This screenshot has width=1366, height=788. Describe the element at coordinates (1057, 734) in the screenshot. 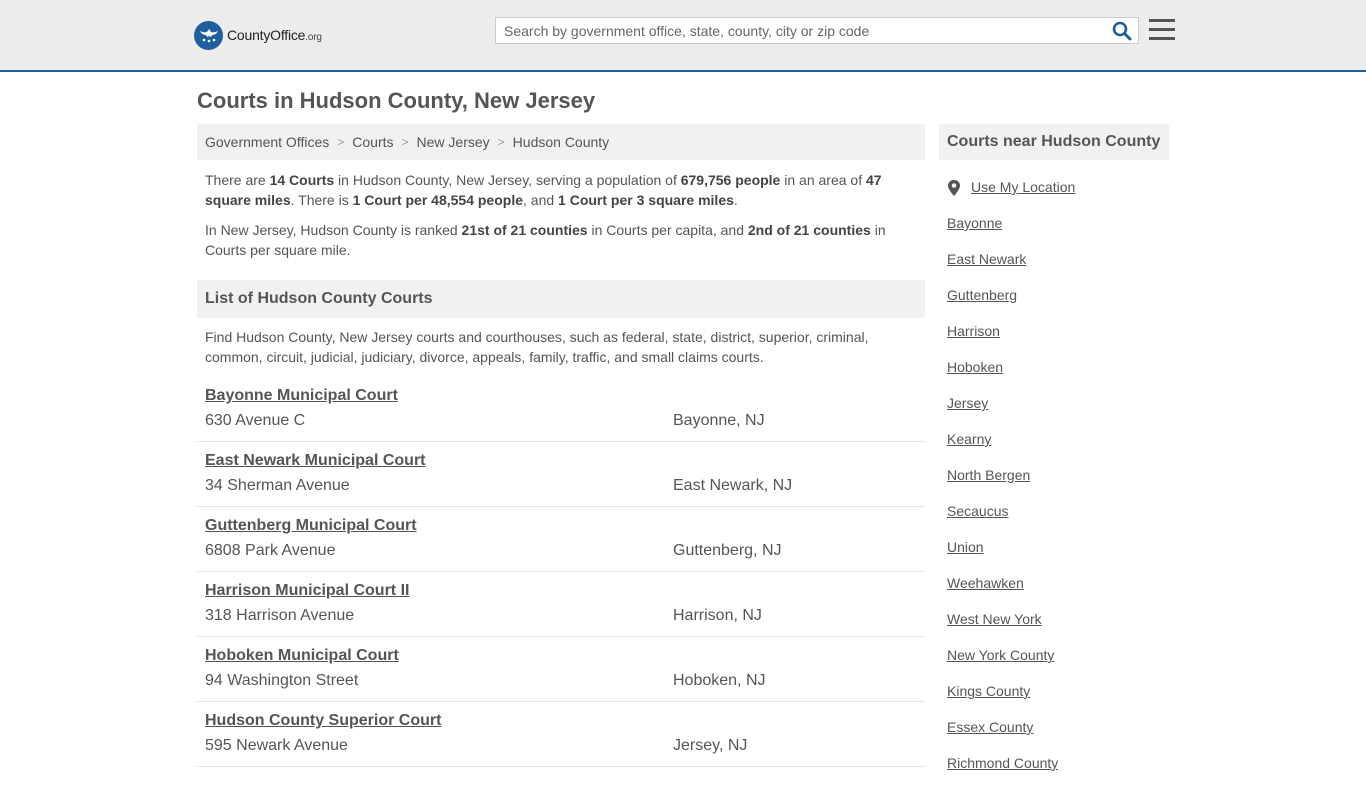

I see `sidebar-link-essex-county: Essex County` at that location.